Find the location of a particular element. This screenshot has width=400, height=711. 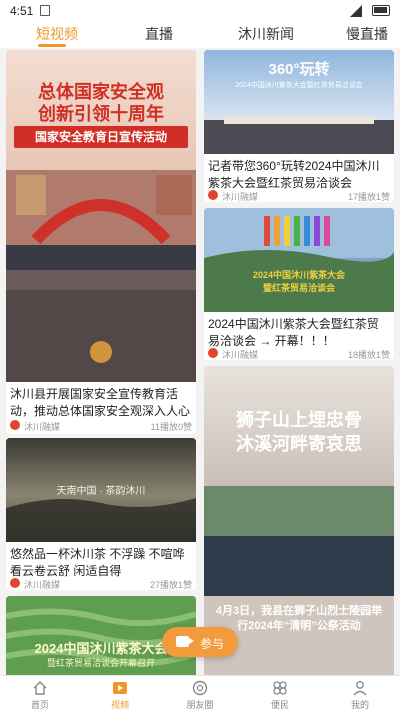

thumb-overlay-text: 天南中国 · 茶韵沐川 is located at coordinates (101, 491).